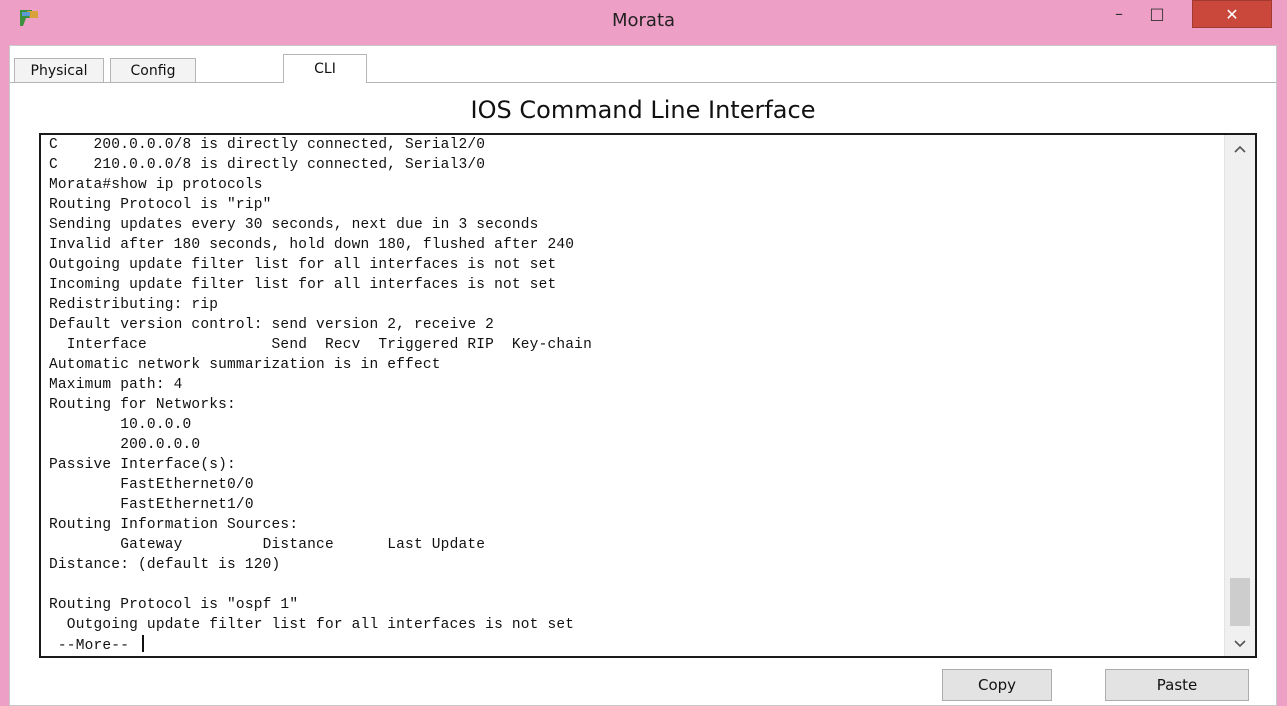 Image resolution: width=1287 pixels, height=706 pixels. What do you see at coordinates (156, 185) in the screenshot?
I see `terminal-line: Morata#show ip protocols` at bounding box center [156, 185].